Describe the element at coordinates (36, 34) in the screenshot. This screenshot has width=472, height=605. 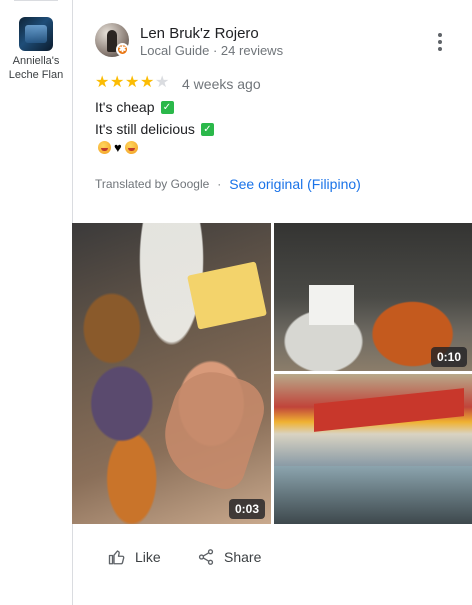
I see `place-thumbnail` at that location.